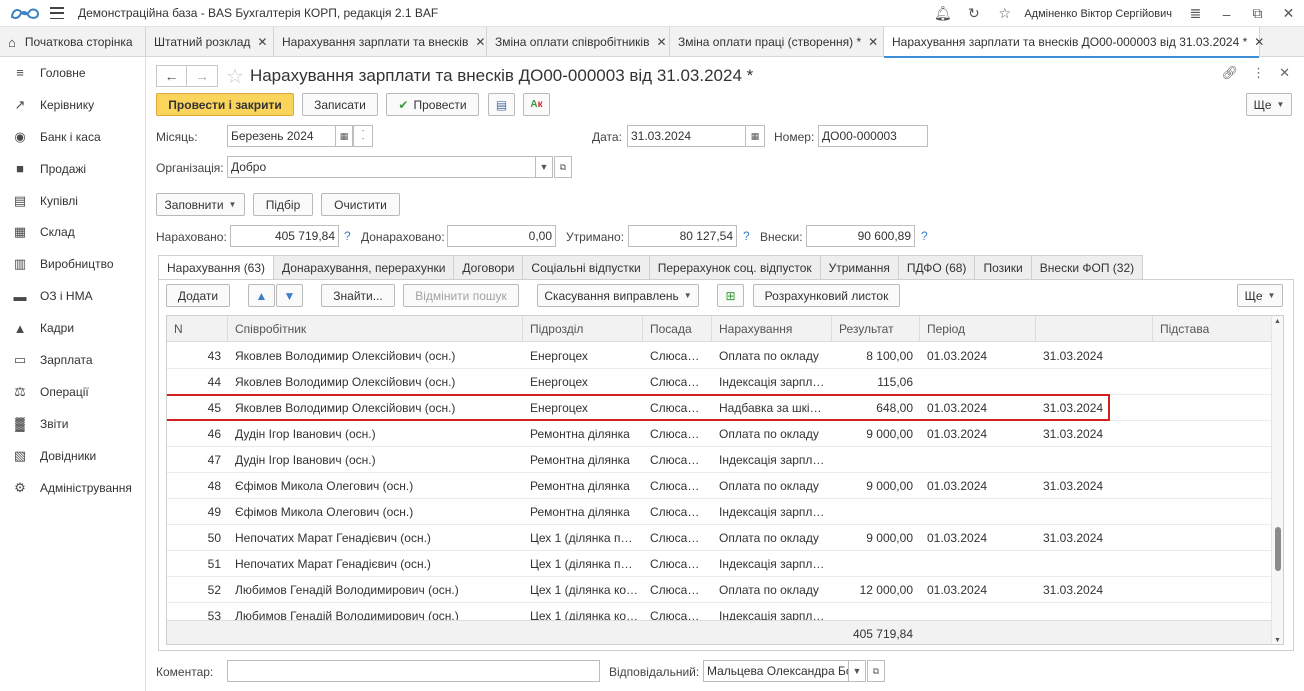  I want to click on cell-n: 44, so click(197, 382).